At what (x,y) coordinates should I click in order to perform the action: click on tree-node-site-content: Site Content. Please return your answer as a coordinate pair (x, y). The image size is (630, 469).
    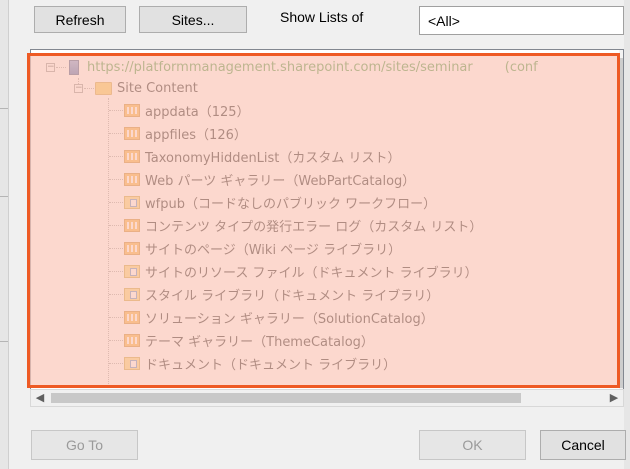
    Looking at the image, I should click on (146, 88).